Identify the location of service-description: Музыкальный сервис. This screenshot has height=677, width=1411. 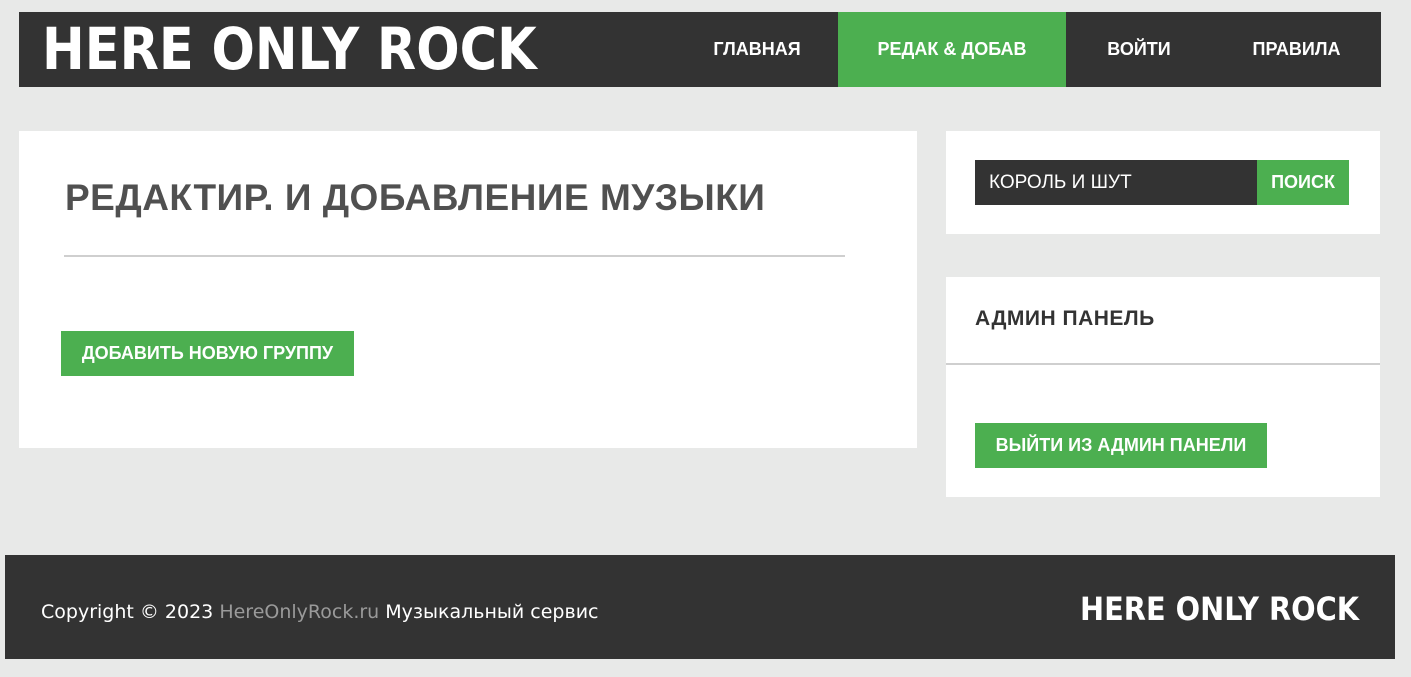
(492, 612).